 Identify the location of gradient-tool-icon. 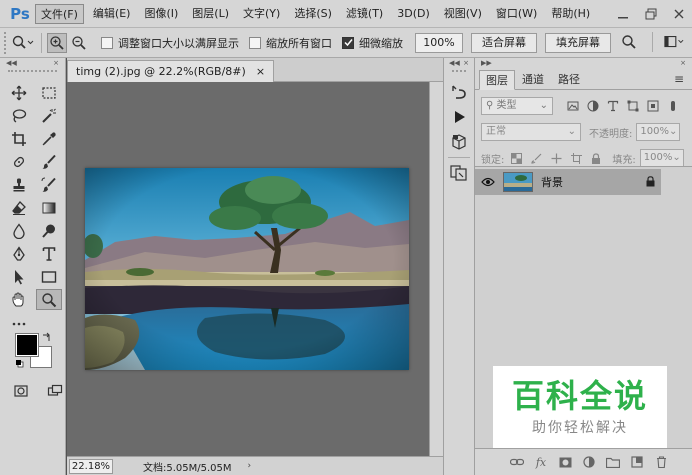
(49, 207).